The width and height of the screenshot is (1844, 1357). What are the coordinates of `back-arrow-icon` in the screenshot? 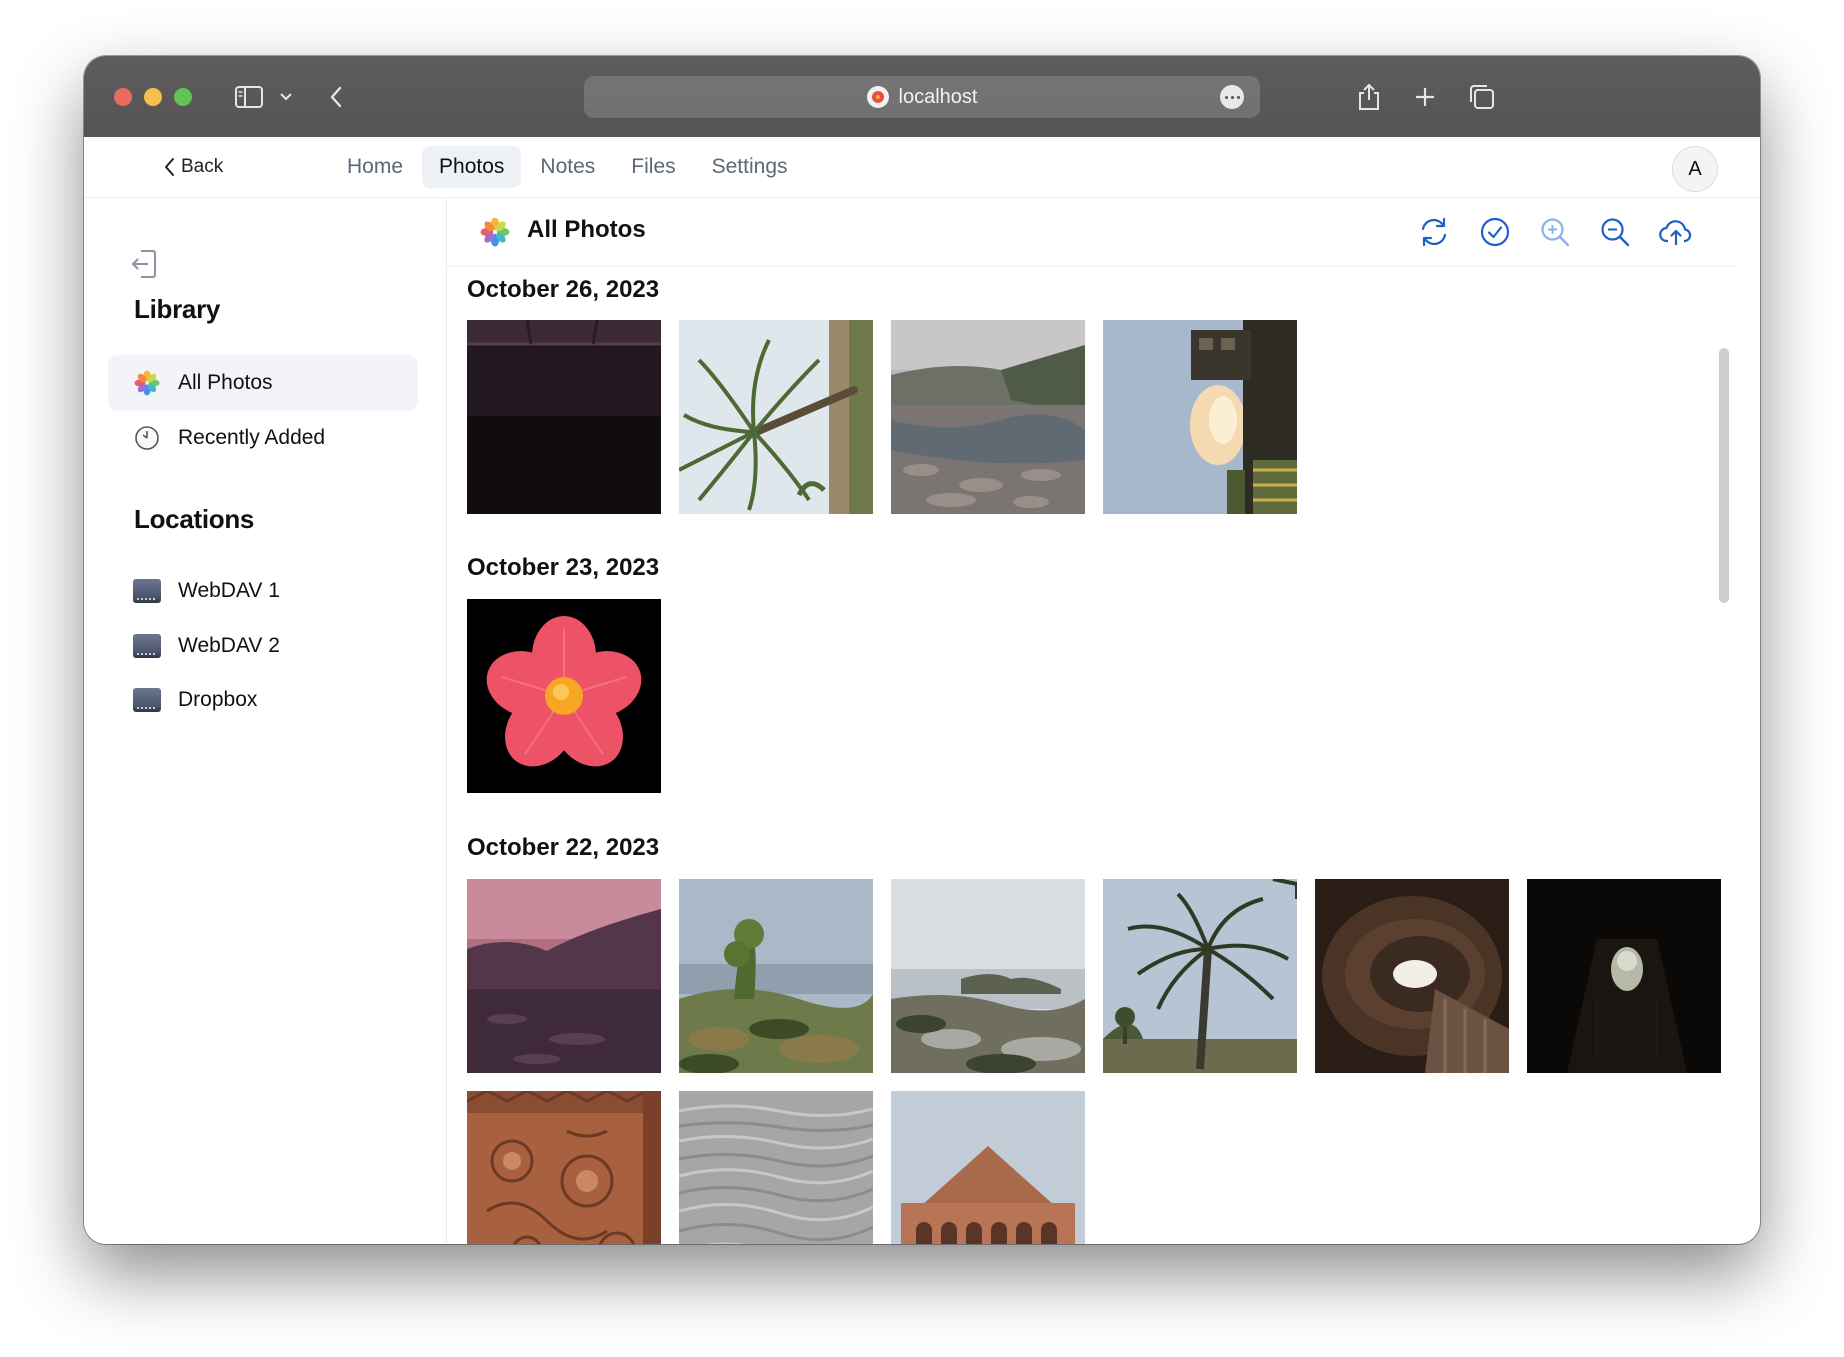 It's located at (336, 97).